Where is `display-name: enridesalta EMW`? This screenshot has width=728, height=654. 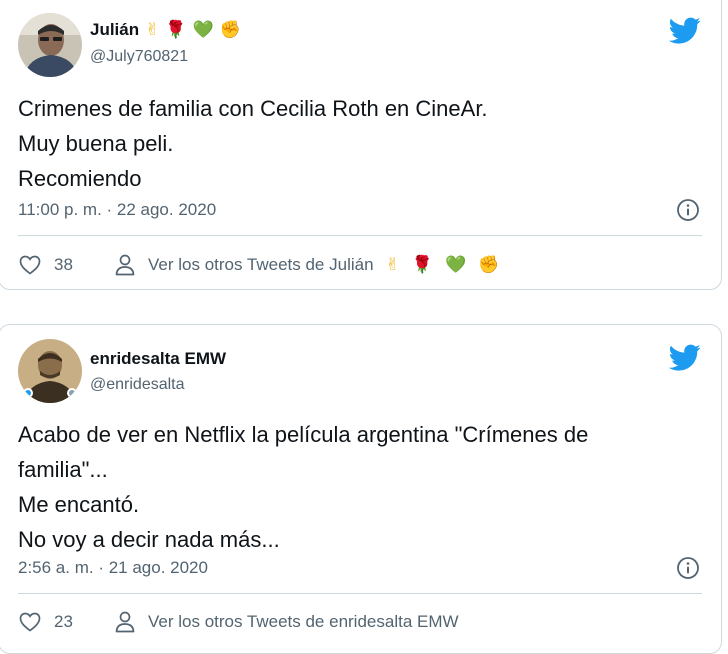
display-name: enridesalta EMW is located at coordinates (158, 359).